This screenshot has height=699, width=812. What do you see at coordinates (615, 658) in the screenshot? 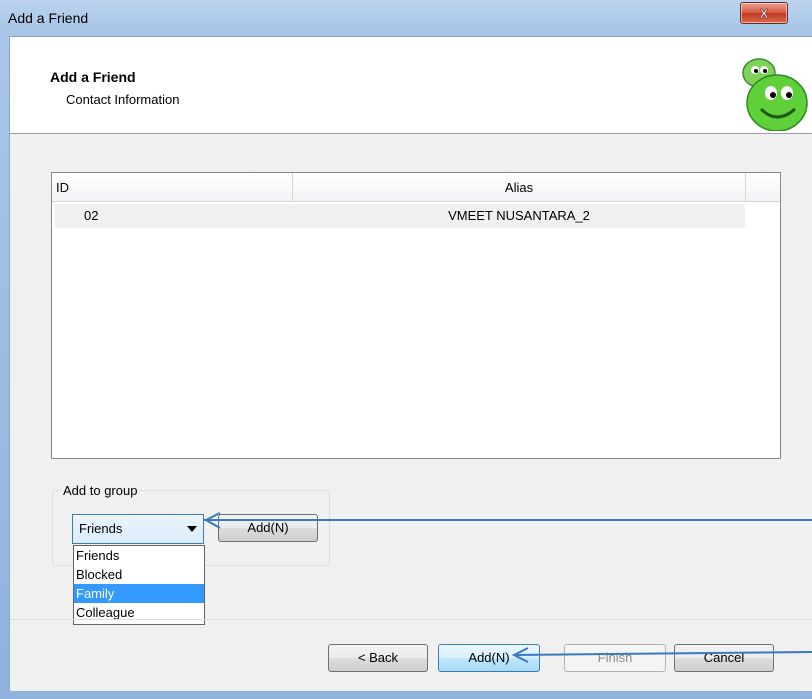
I see `finish-button: Finish` at bounding box center [615, 658].